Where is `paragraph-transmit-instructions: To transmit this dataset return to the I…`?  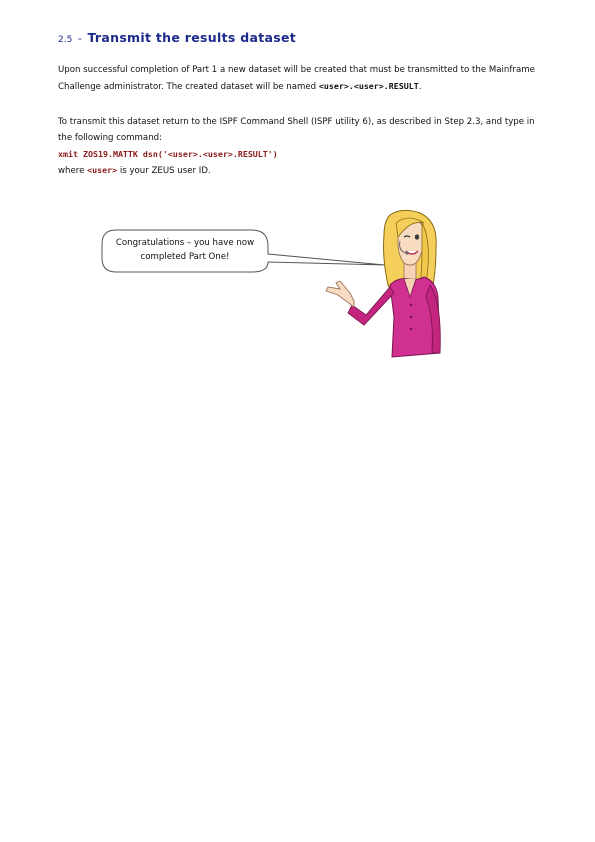
paragraph-transmit-instructions: To transmit this dataset return to the I… is located at coordinates (298, 146).